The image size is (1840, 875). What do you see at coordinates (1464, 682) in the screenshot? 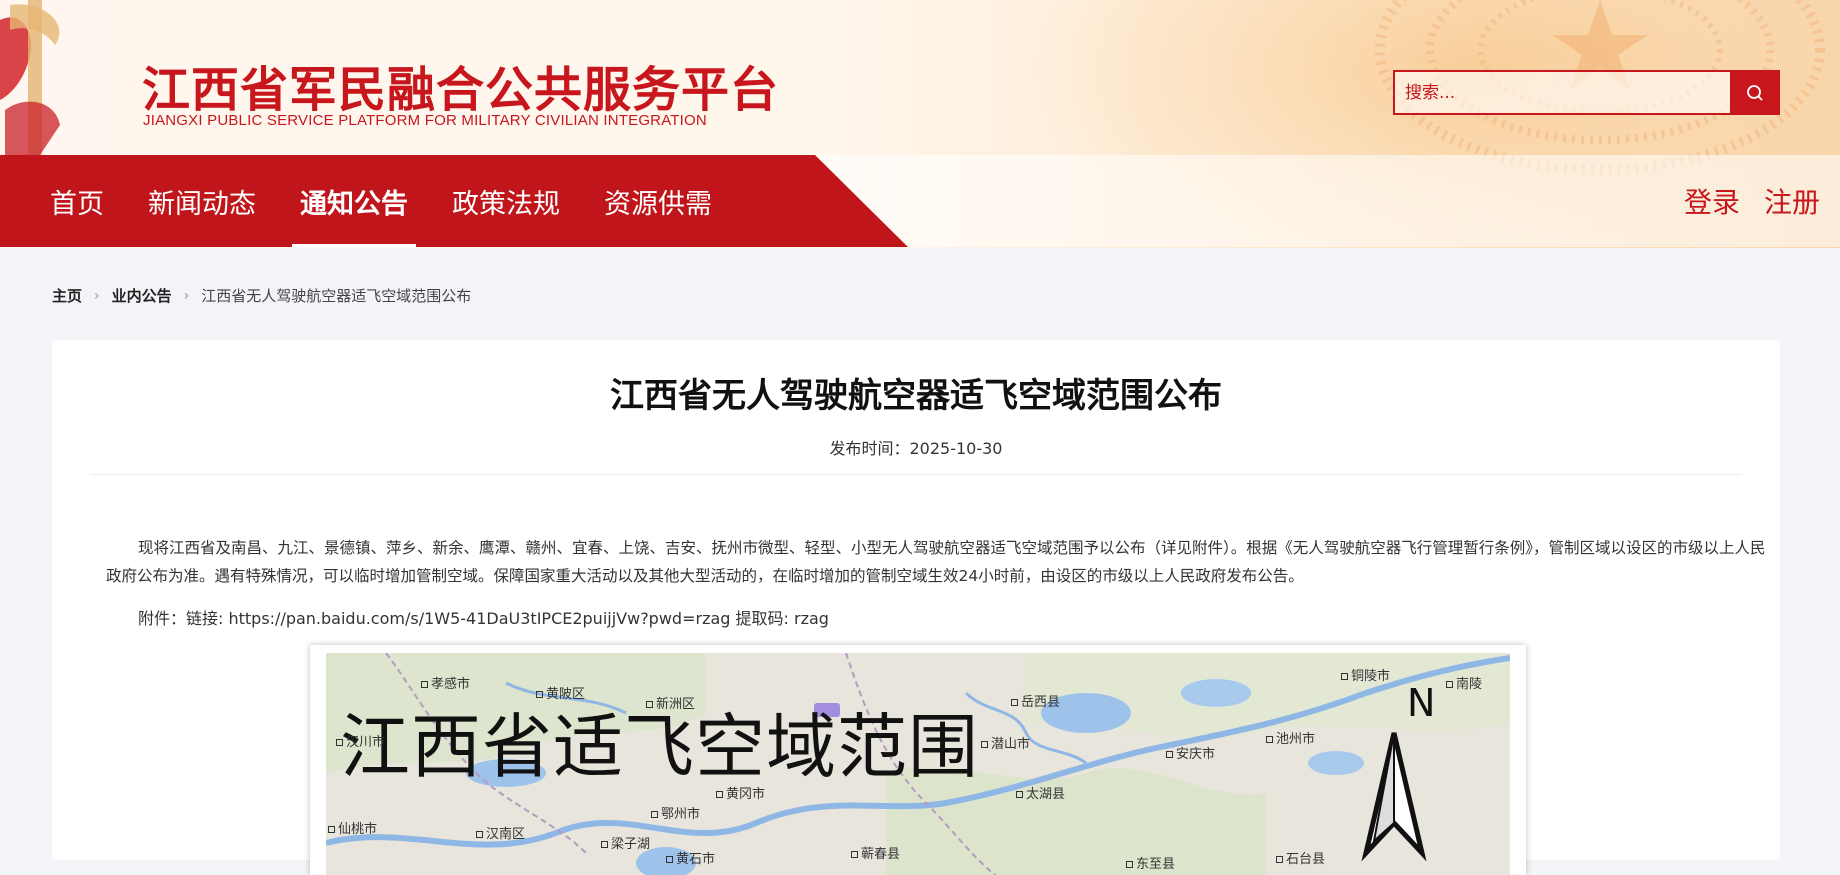
I see `map-city-label: 南陵` at bounding box center [1464, 682].